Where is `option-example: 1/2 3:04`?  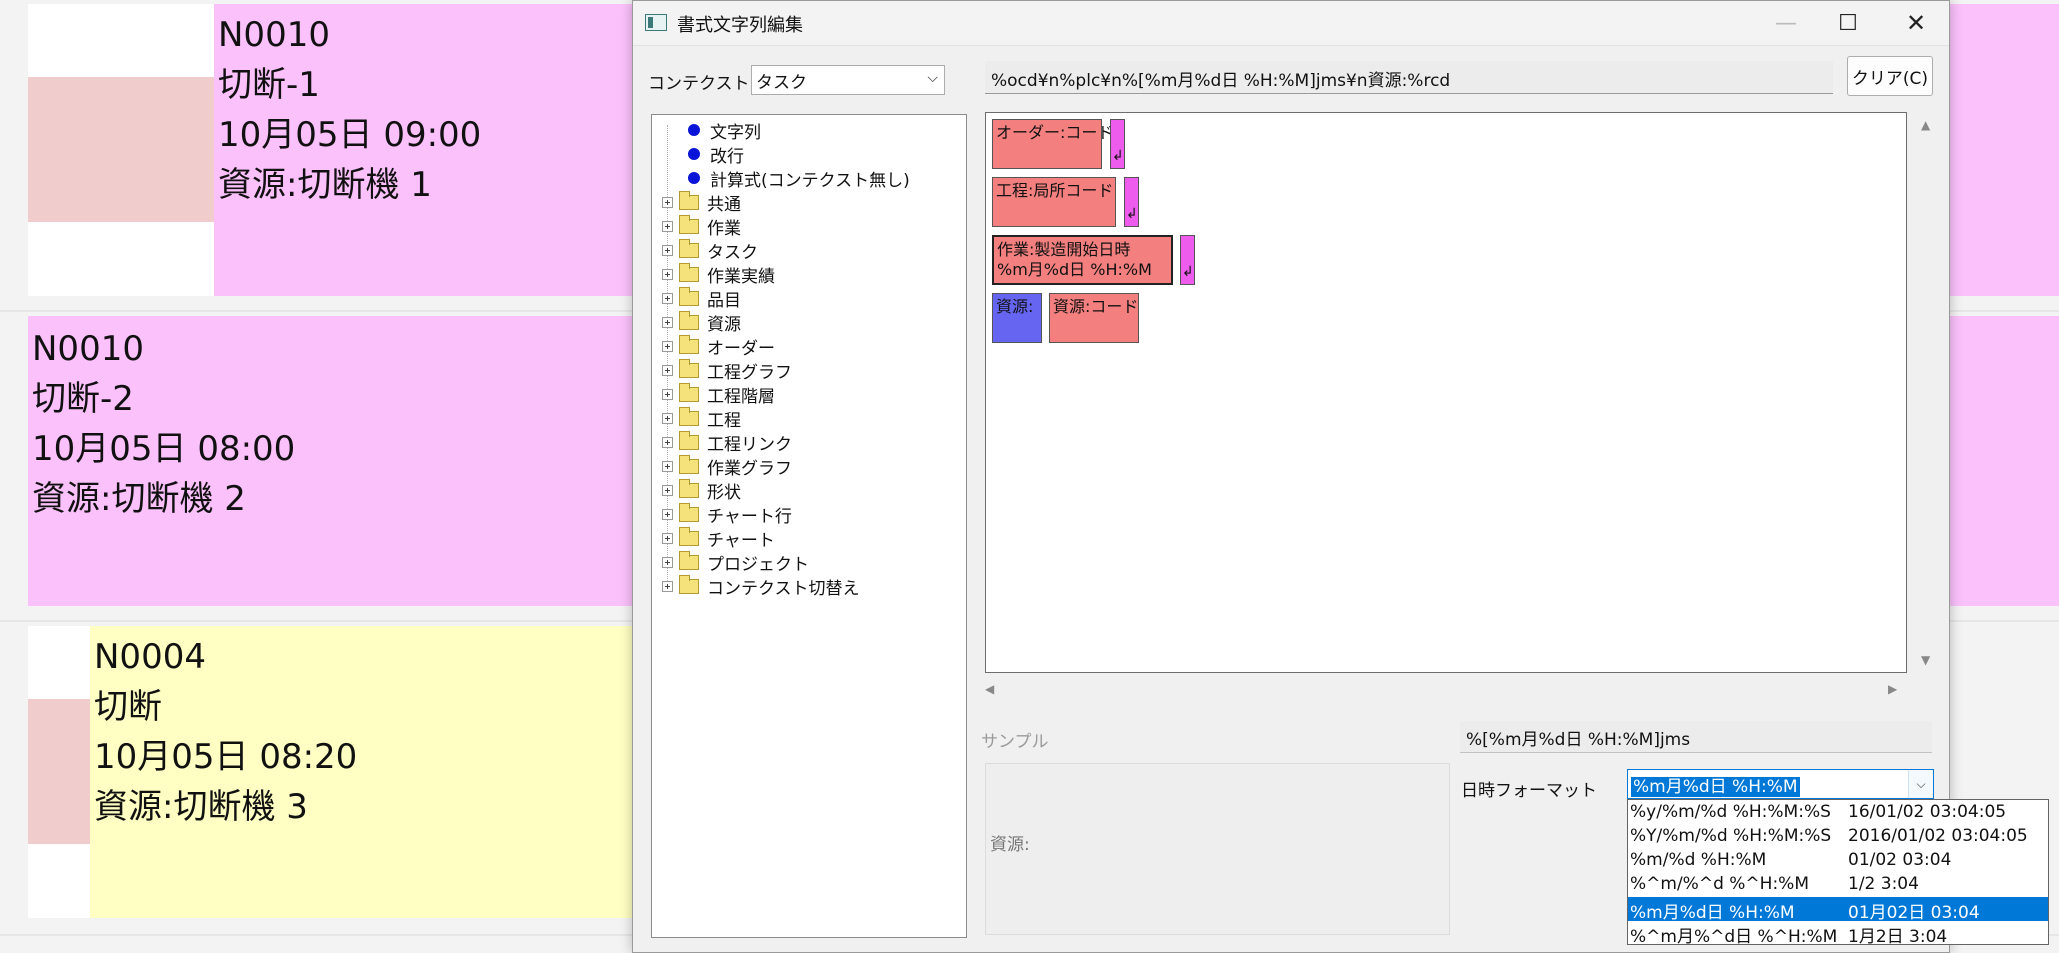
option-example: 1/2 3:04 is located at coordinates (1883, 884).